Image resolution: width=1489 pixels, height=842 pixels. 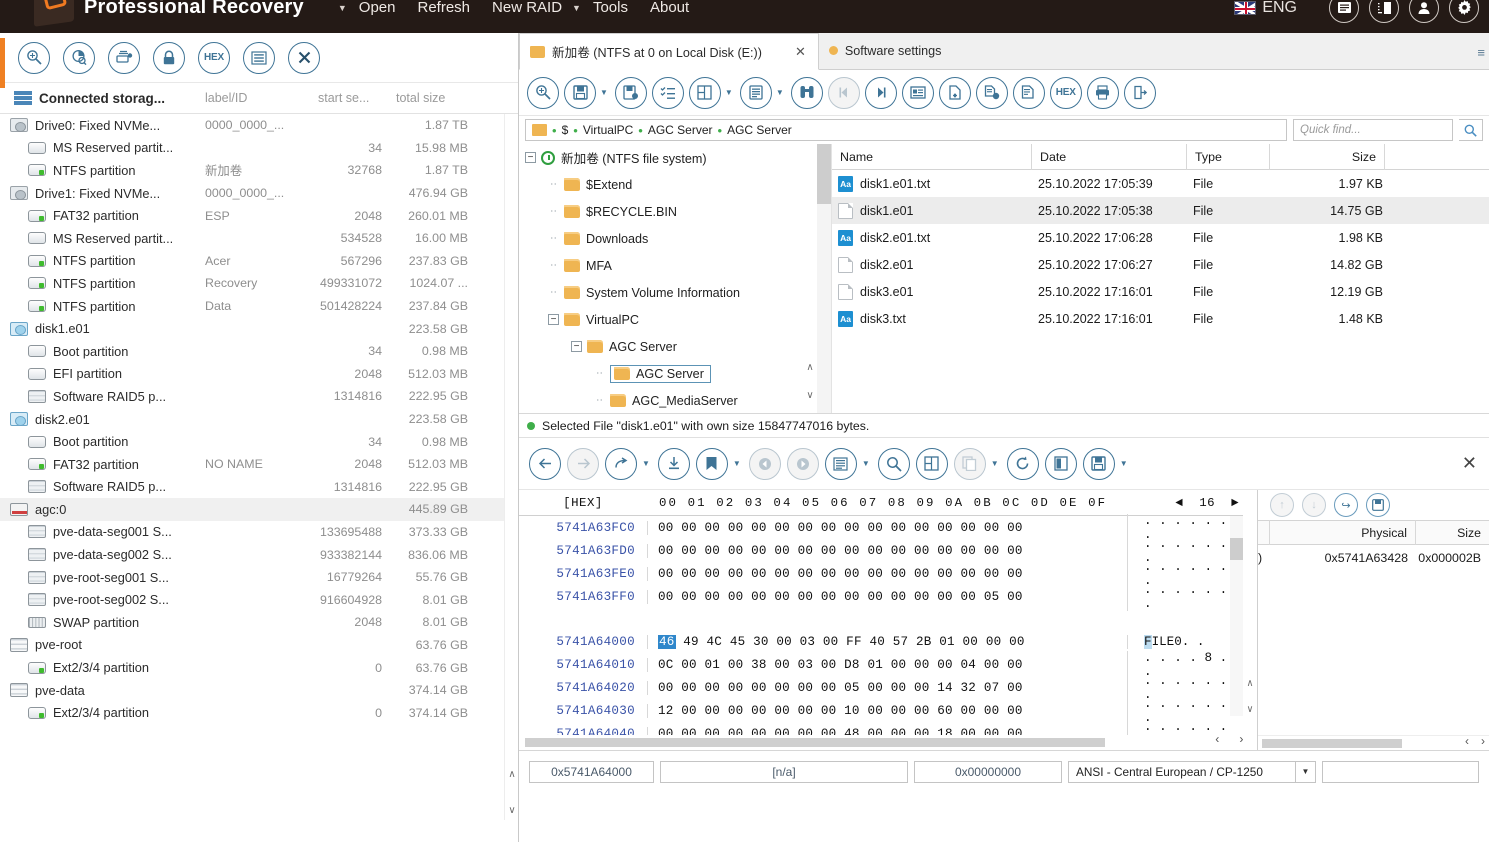 I want to click on storage-tree-item: SWAP partition 2048 8.01 GB, so click(x=259, y=622).